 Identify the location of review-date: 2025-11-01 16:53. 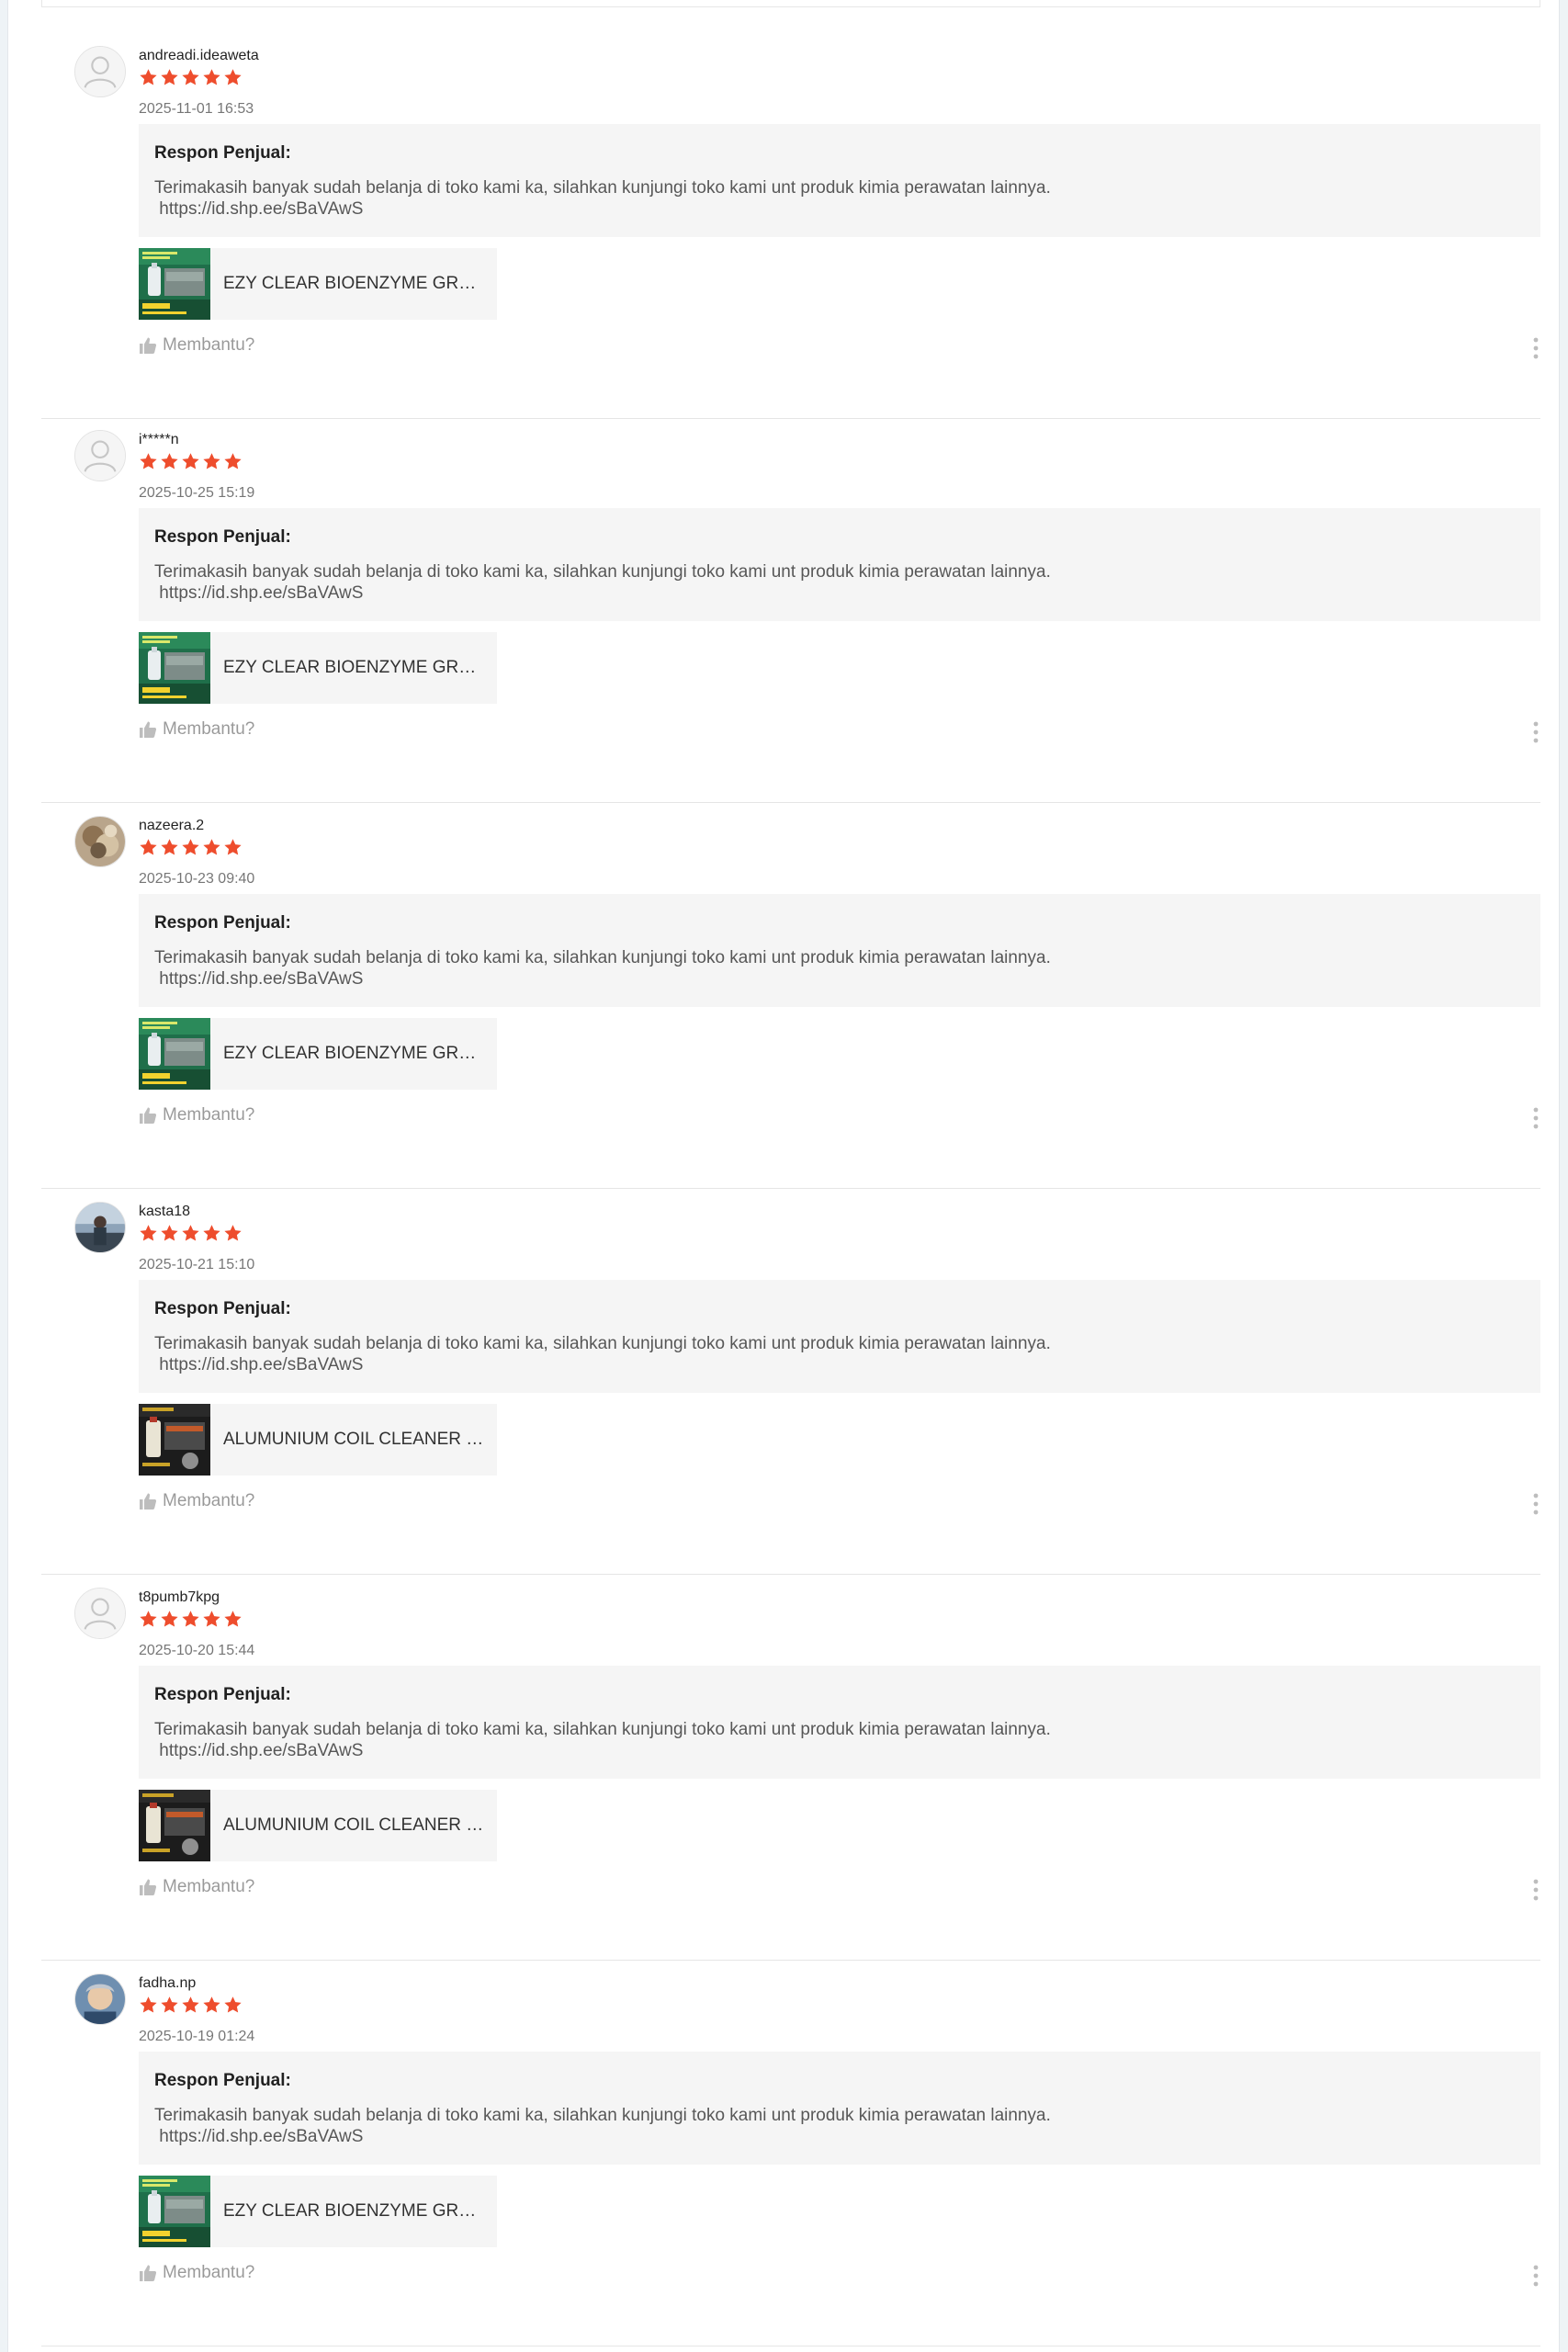
(196, 109).